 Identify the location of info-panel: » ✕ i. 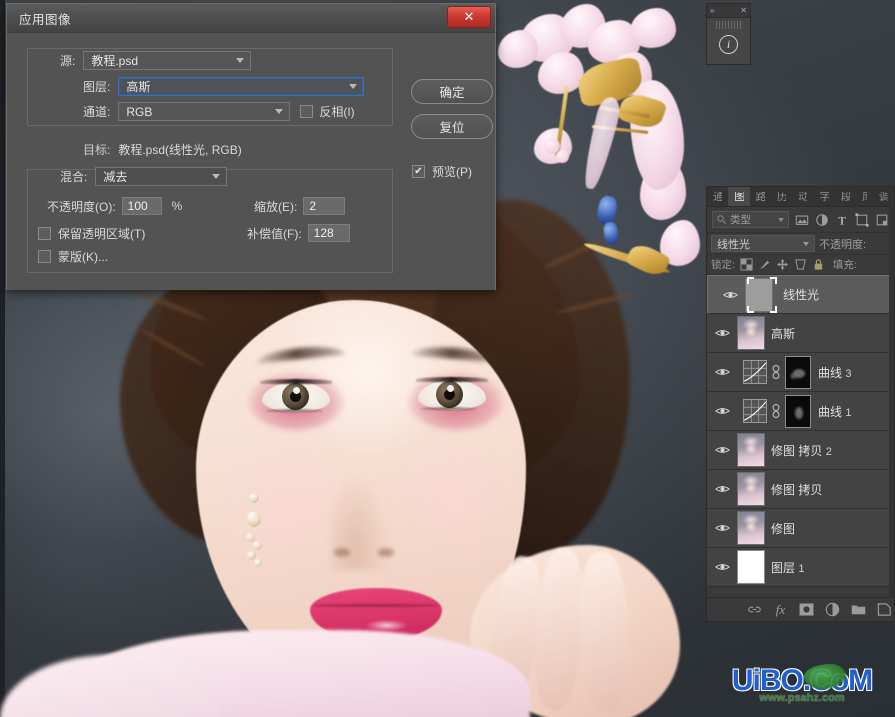
(728, 34).